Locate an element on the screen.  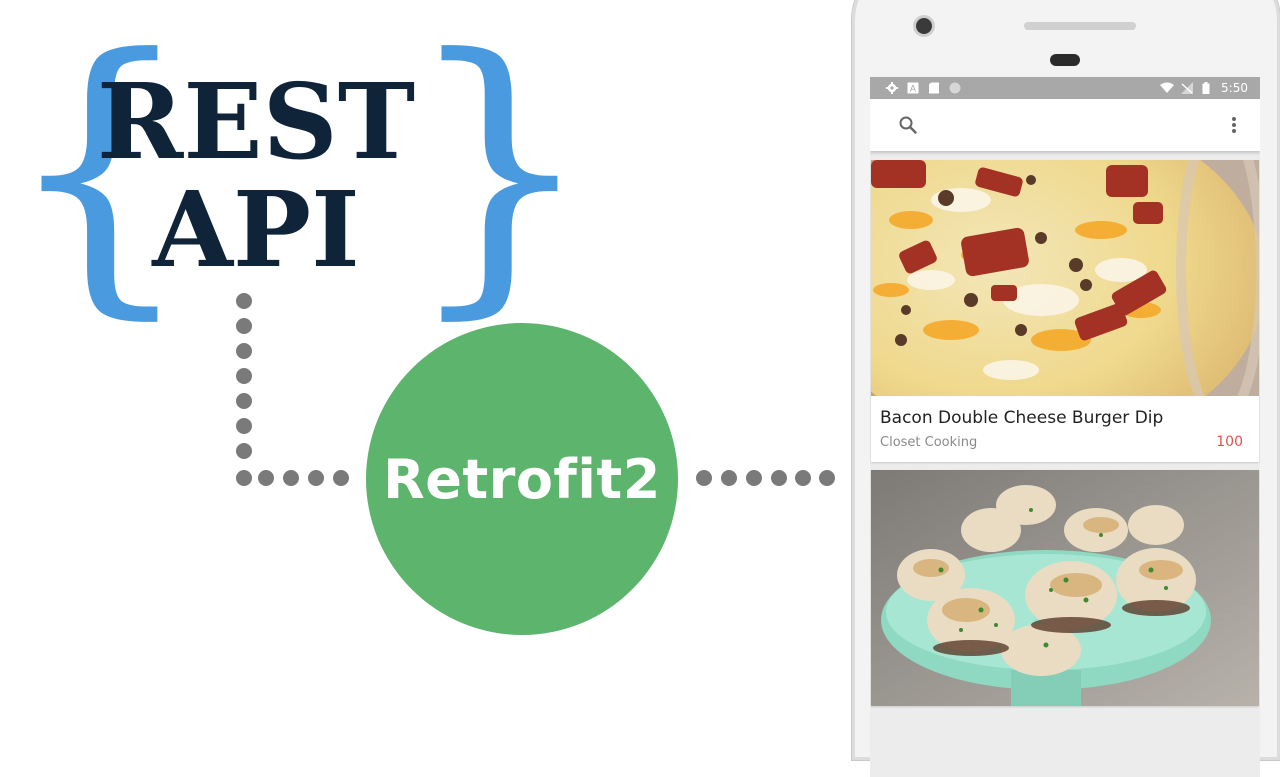
status-bar: A 5:50 is located at coordinates (1065, 88).